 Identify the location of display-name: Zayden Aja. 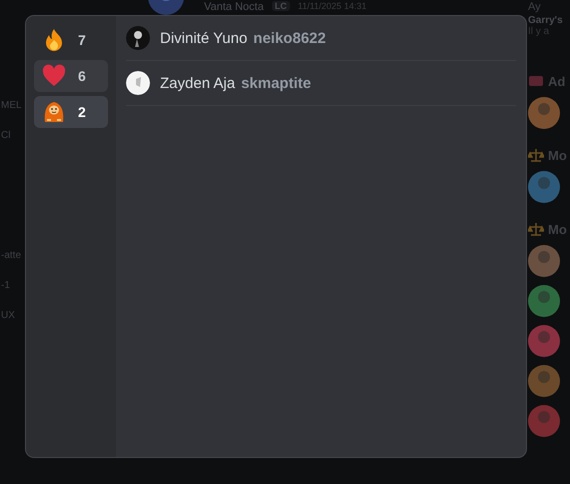
(198, 83).